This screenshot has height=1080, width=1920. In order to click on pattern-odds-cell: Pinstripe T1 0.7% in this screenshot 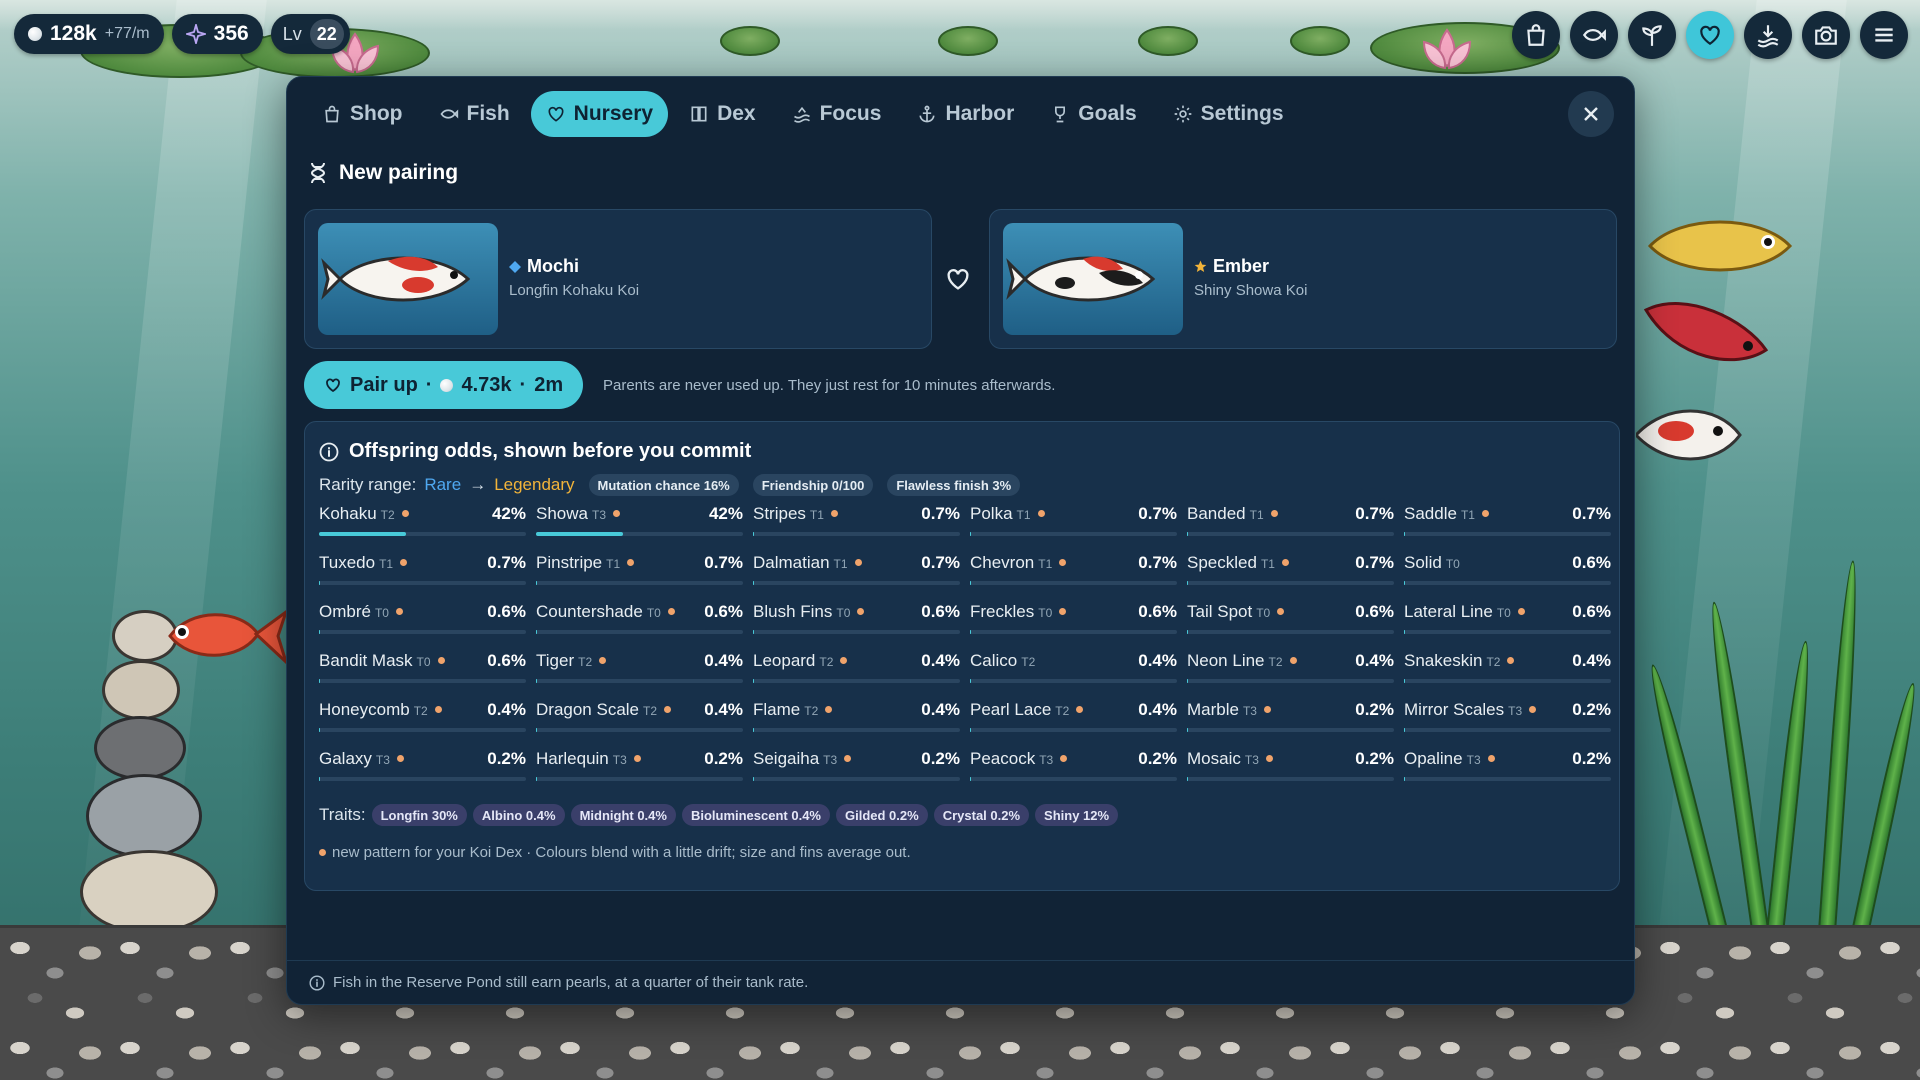, I will do `click(639, 569)`.